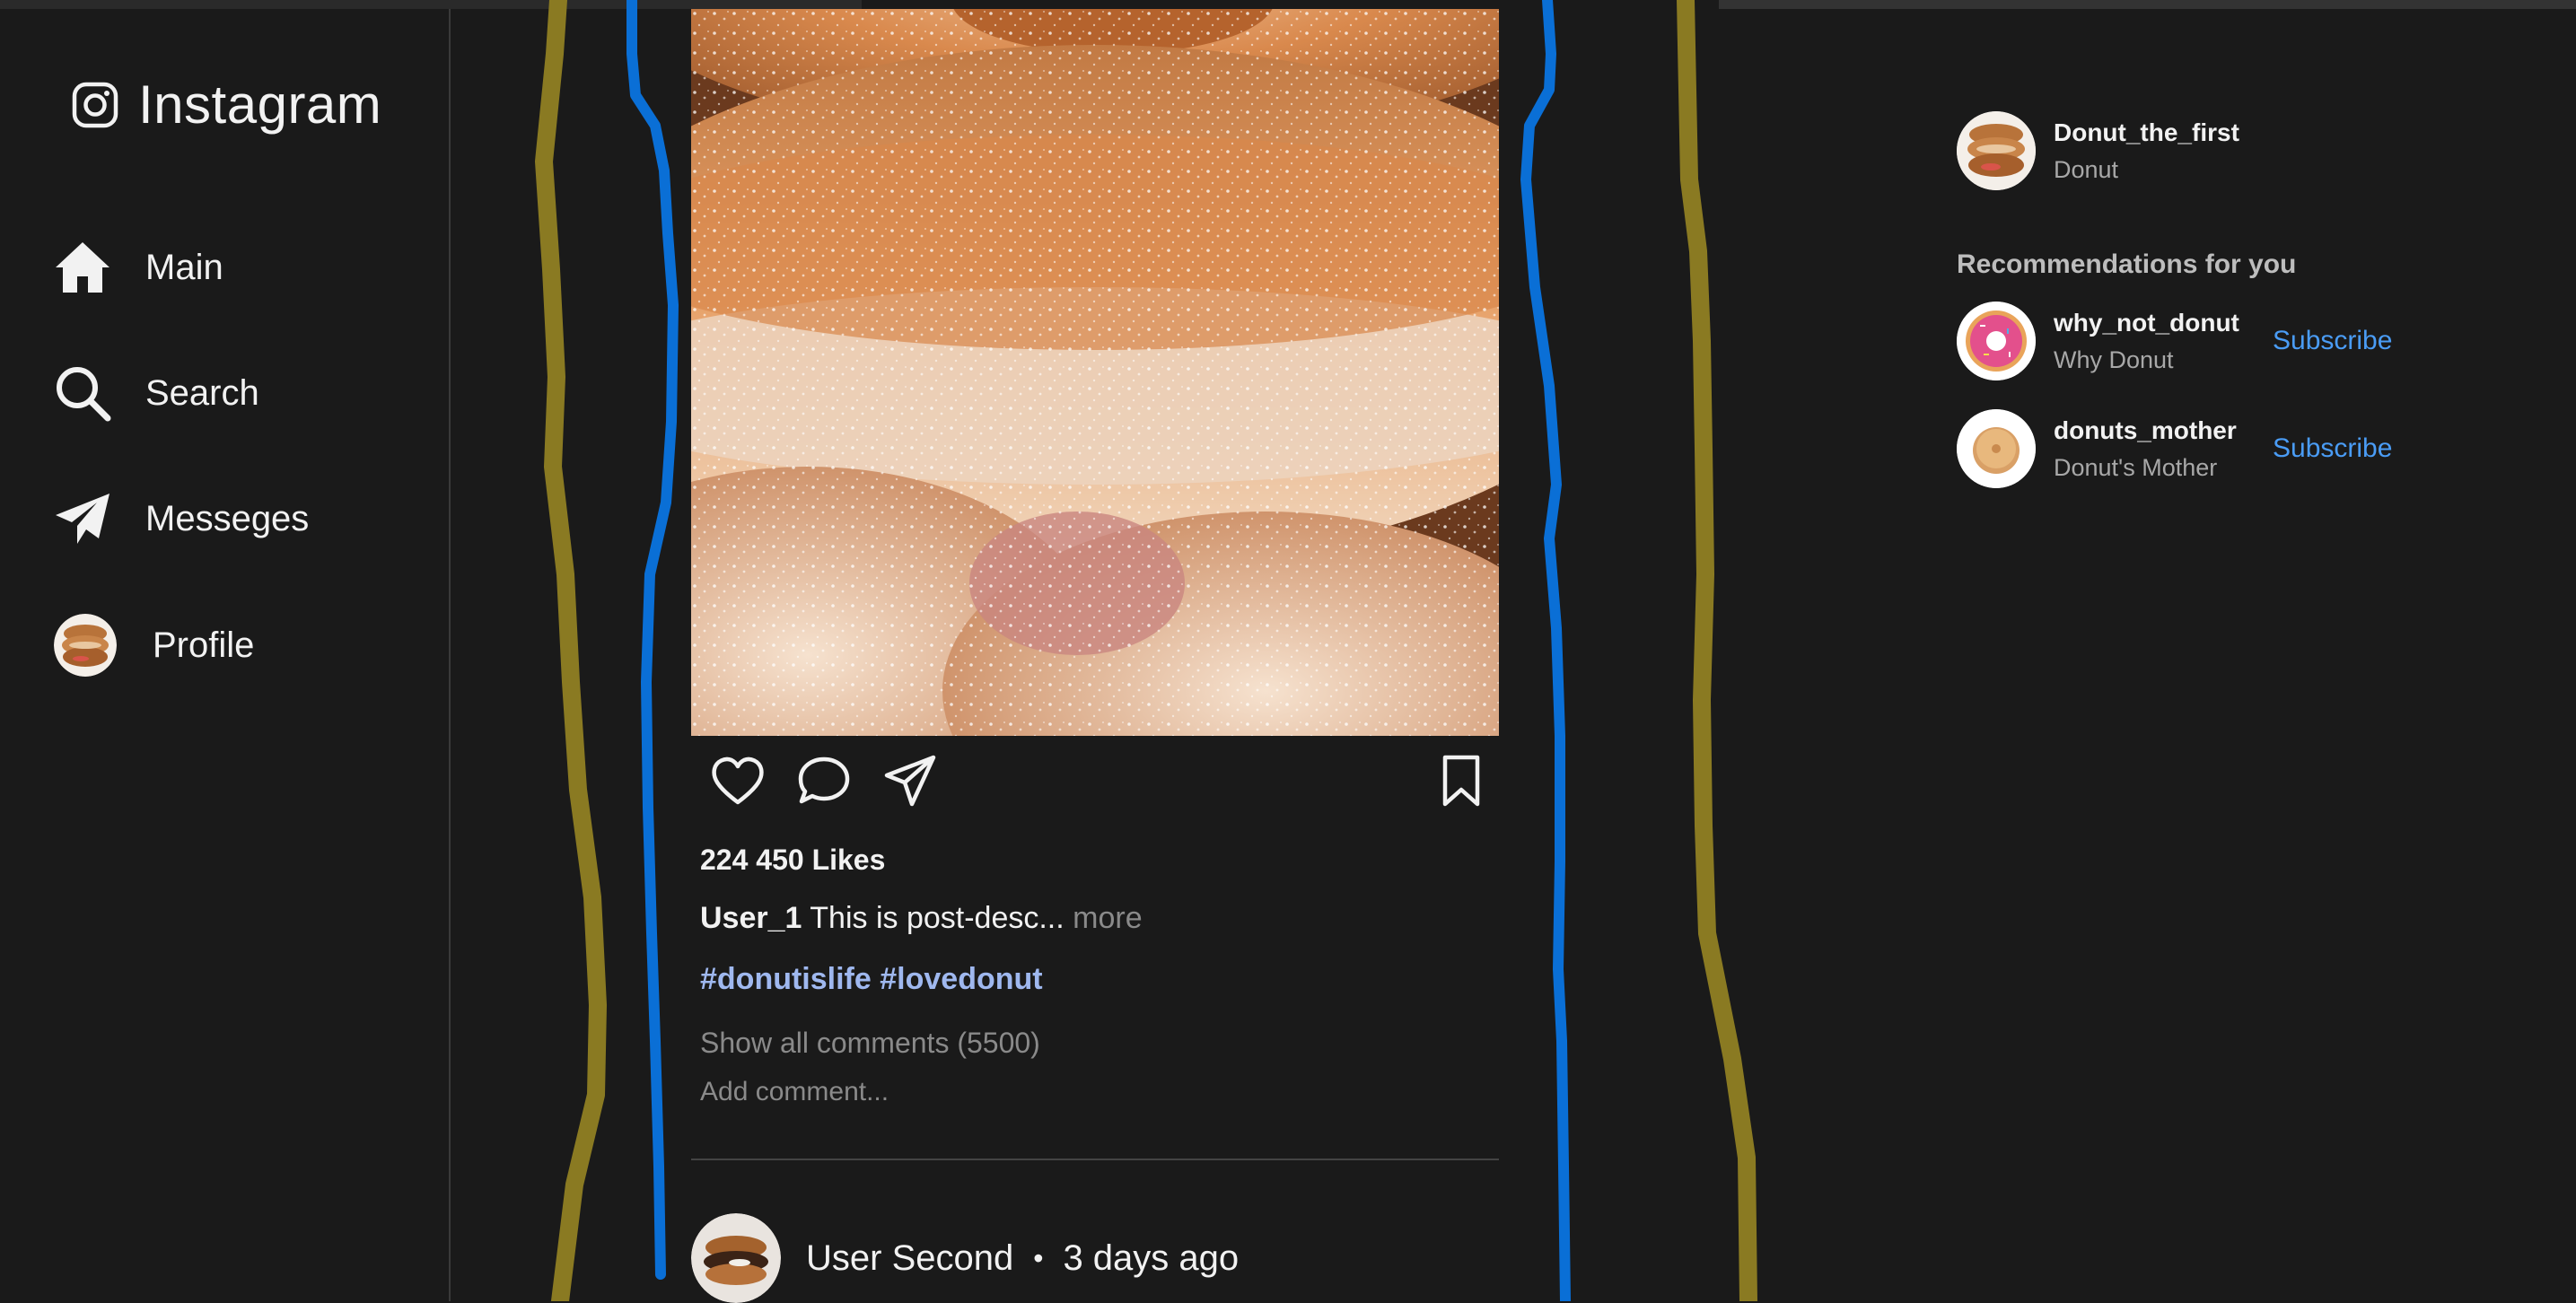  I want to click on instagram-icon, so click(95, 105).